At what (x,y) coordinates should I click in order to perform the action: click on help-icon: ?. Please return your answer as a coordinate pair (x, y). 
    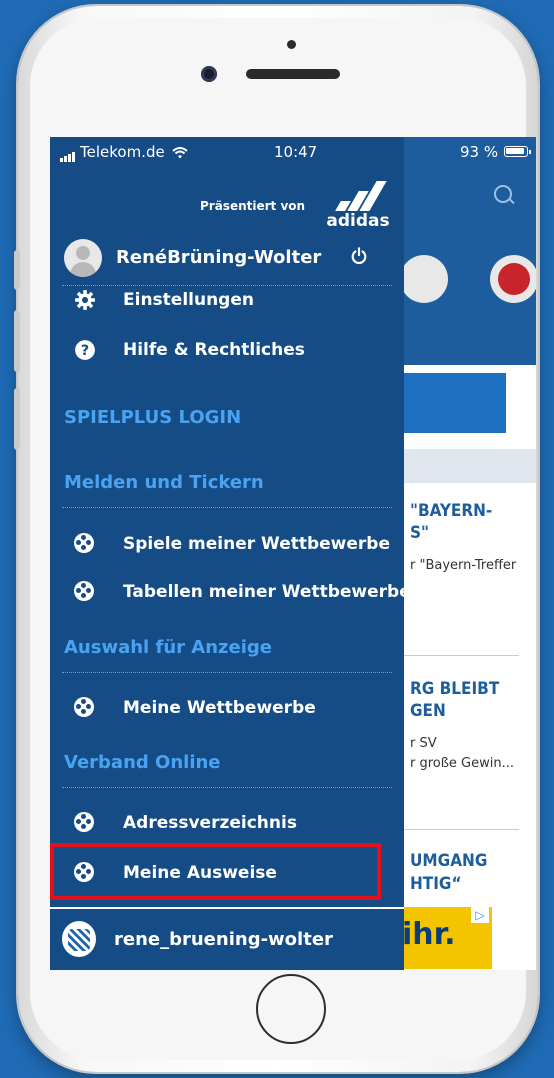
    Looking at the image, I should click on (85, 350).